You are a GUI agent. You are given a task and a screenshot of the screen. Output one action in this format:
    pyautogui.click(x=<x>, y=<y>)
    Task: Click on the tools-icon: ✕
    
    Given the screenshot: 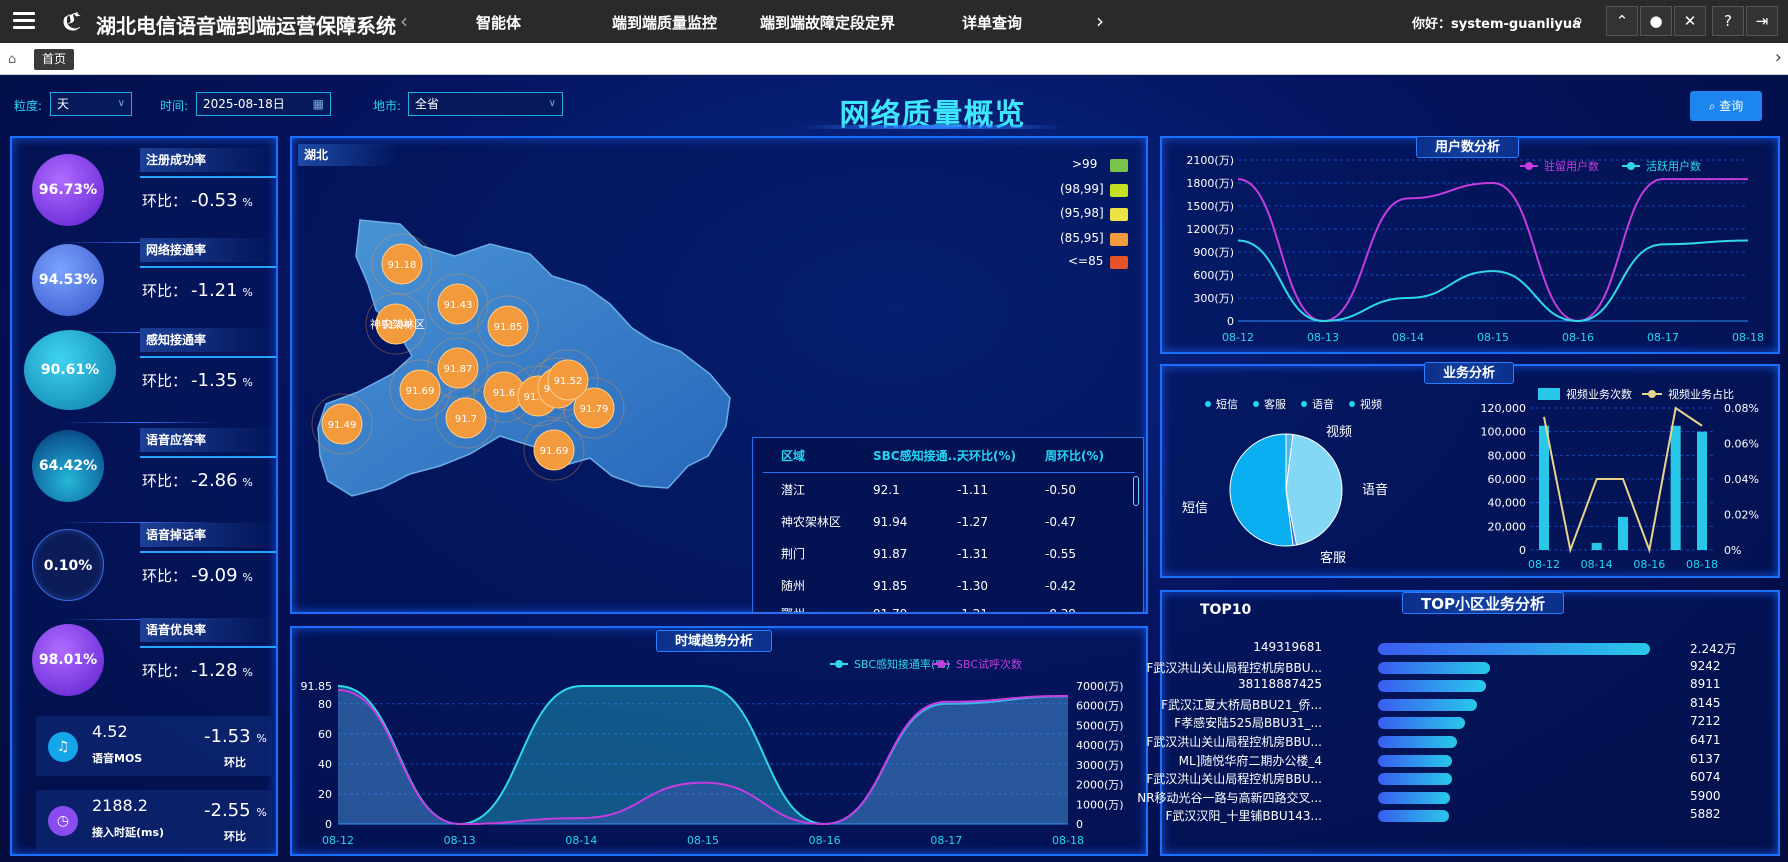 What is the action you would take?
    pyautogui.click(x=1690, y=21)
    